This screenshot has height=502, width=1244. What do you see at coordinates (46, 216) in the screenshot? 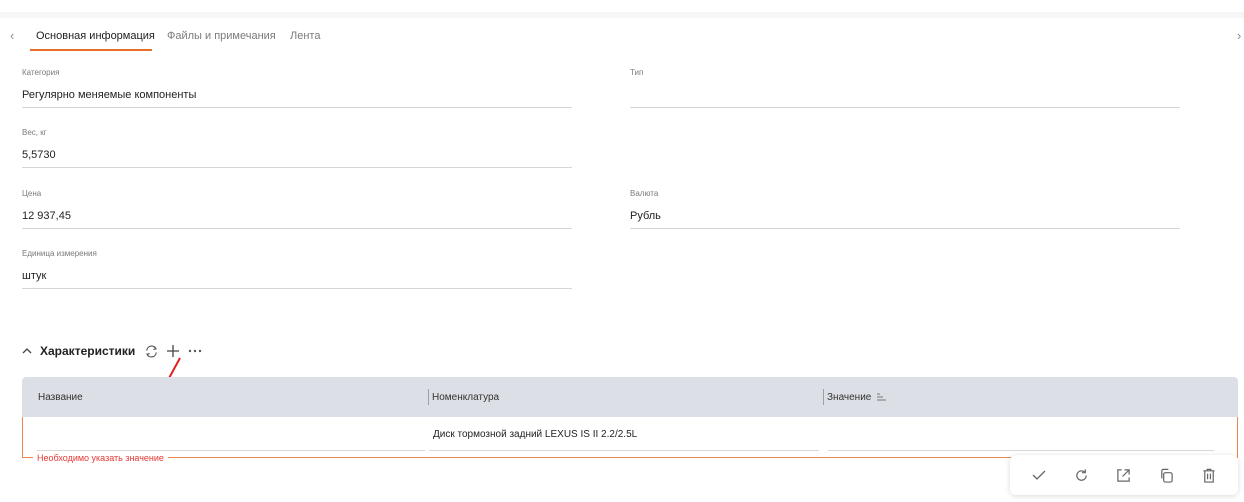
I see `price-value: 12 937,45` at bounding box center [46, 216].